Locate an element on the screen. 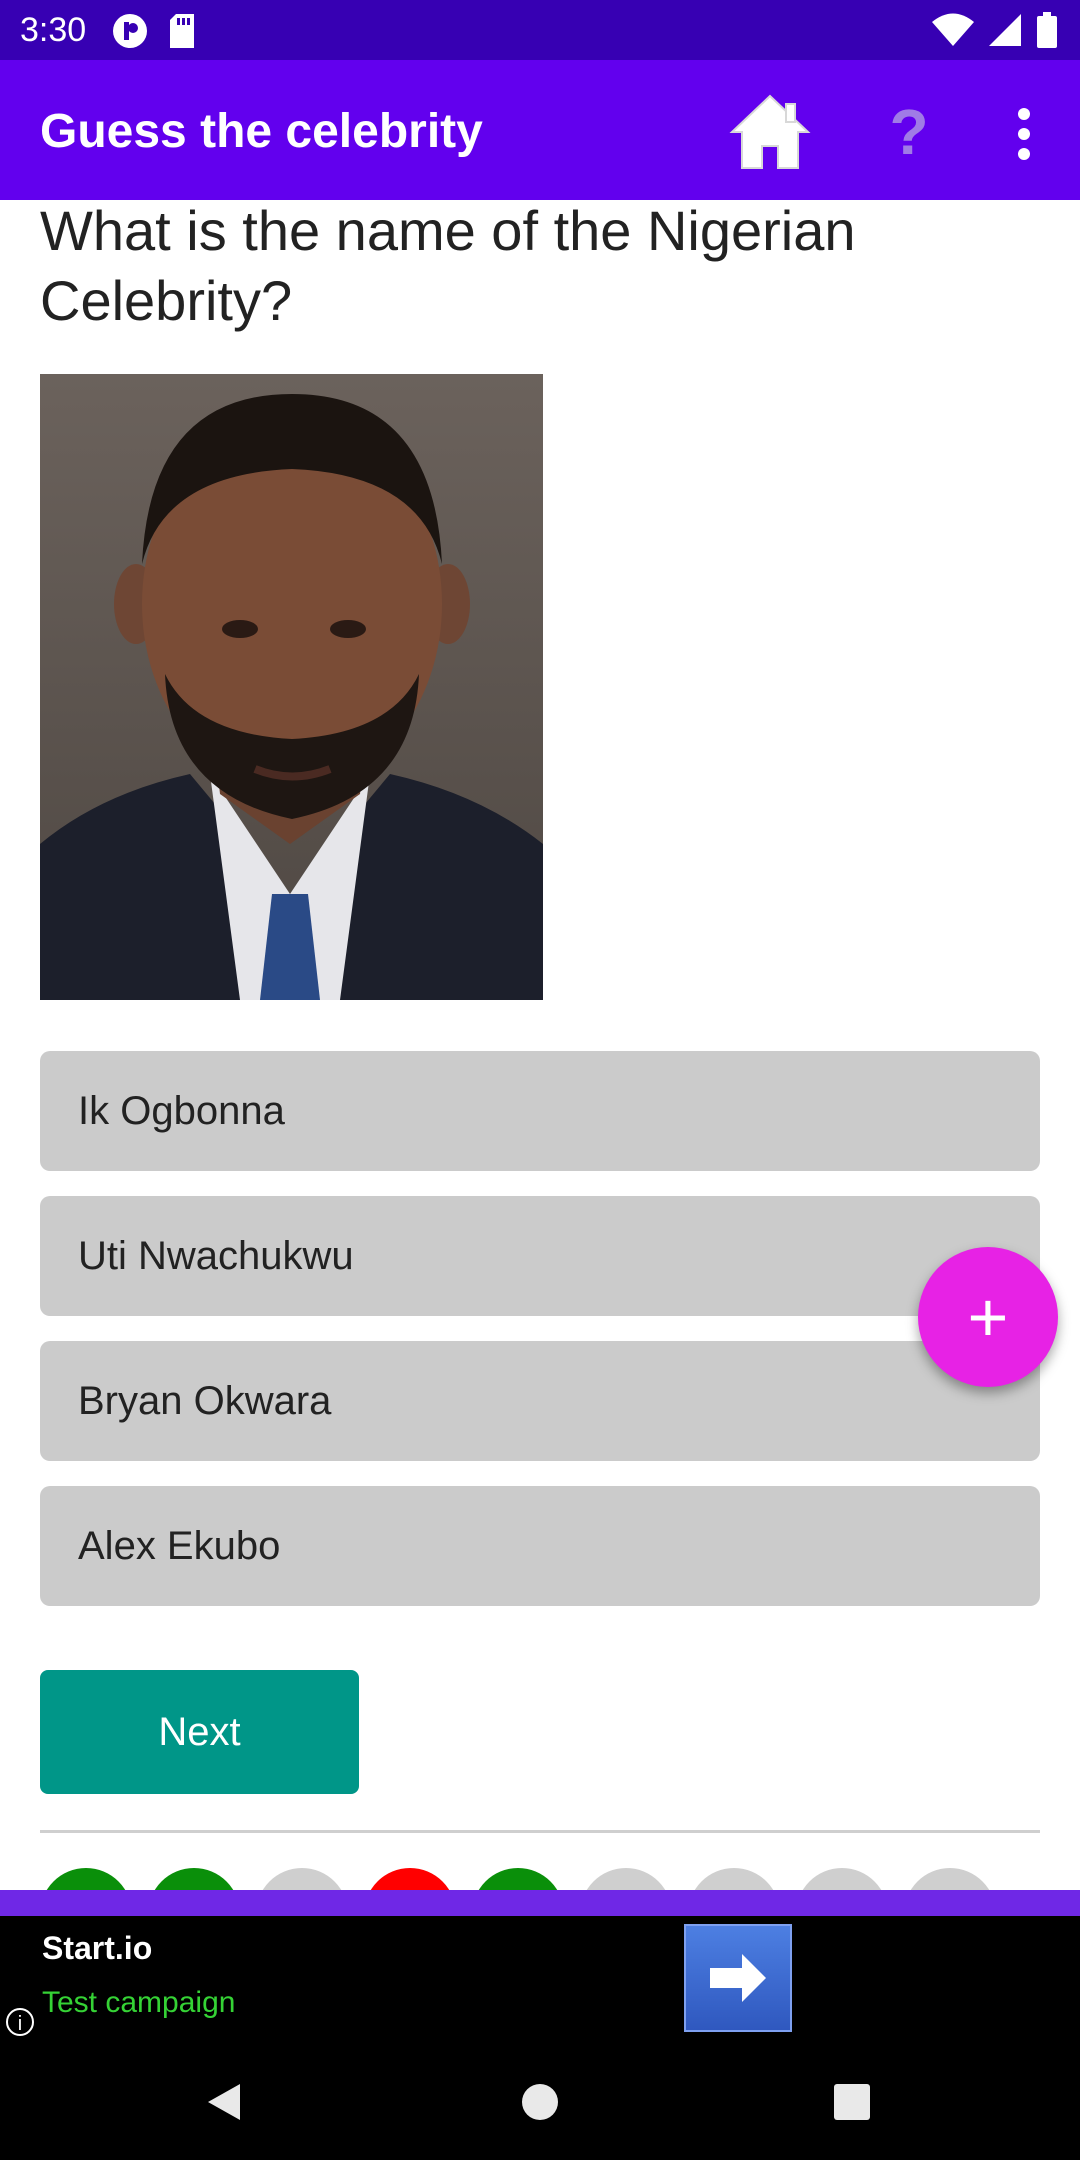 The height and width of the screenshot is (2160, 1080). info-icon: i is located at coordinates (20, 2022).